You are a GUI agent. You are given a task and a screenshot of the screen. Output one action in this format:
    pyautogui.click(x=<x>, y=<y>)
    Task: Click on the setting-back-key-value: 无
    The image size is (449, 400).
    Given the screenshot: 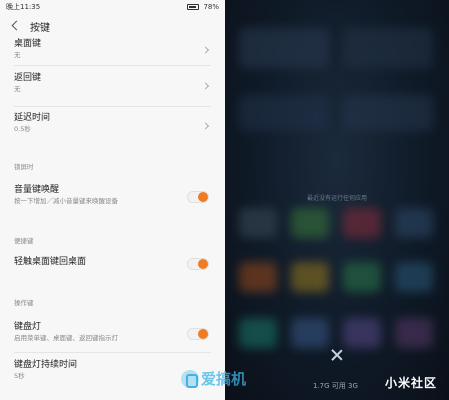 What is the action you would take?
    pyautogui.click(x=17, y=89)
    